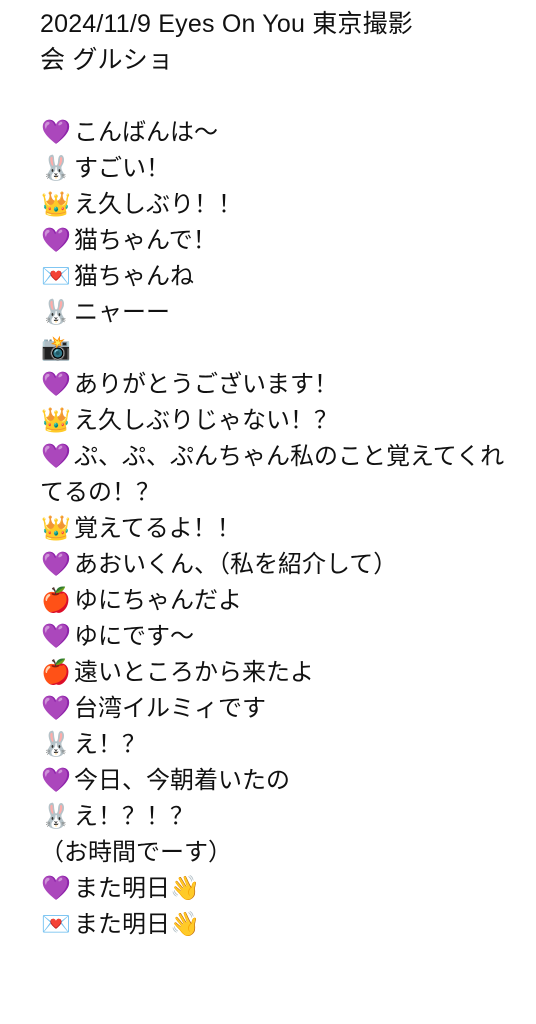  I want to click on dialogue-line: 👑 覚えてるよ！！, so click(285, 528).